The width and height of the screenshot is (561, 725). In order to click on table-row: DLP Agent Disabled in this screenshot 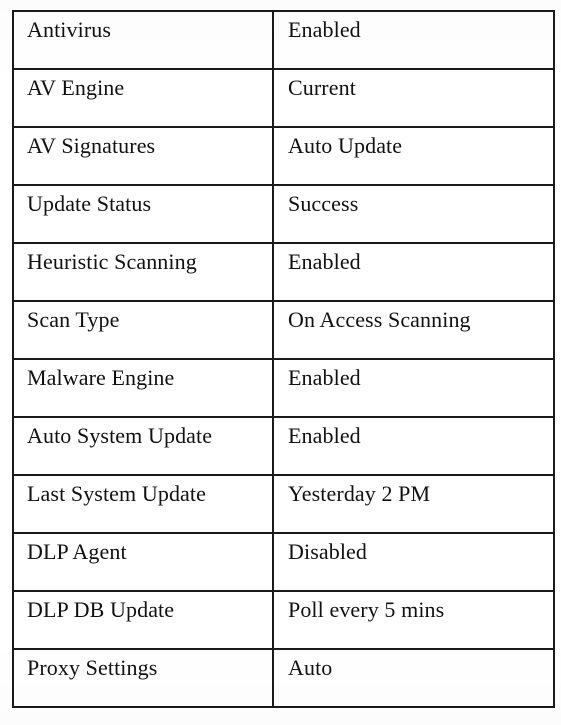, I will do `click(283, 562)`.